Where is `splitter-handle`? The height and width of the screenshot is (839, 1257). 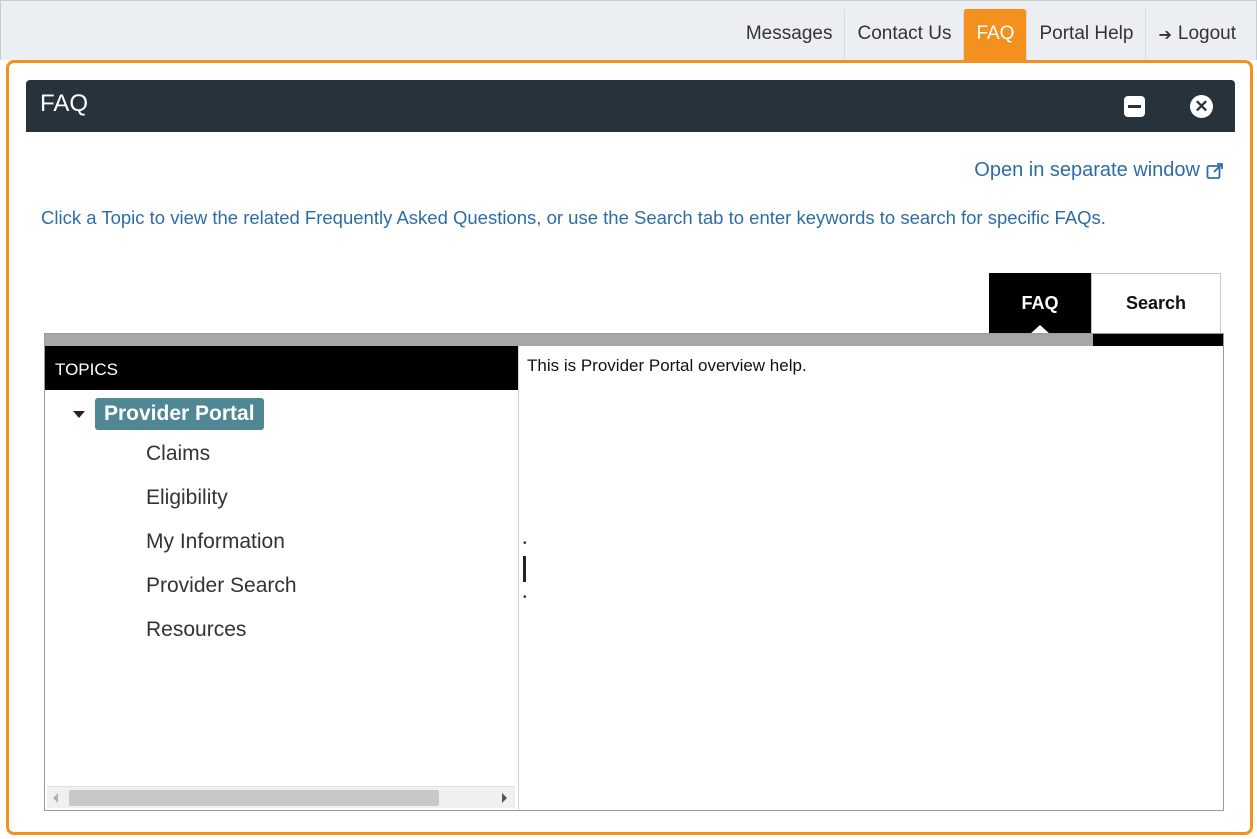 splitter-handle is located at coordinates (524, 569).